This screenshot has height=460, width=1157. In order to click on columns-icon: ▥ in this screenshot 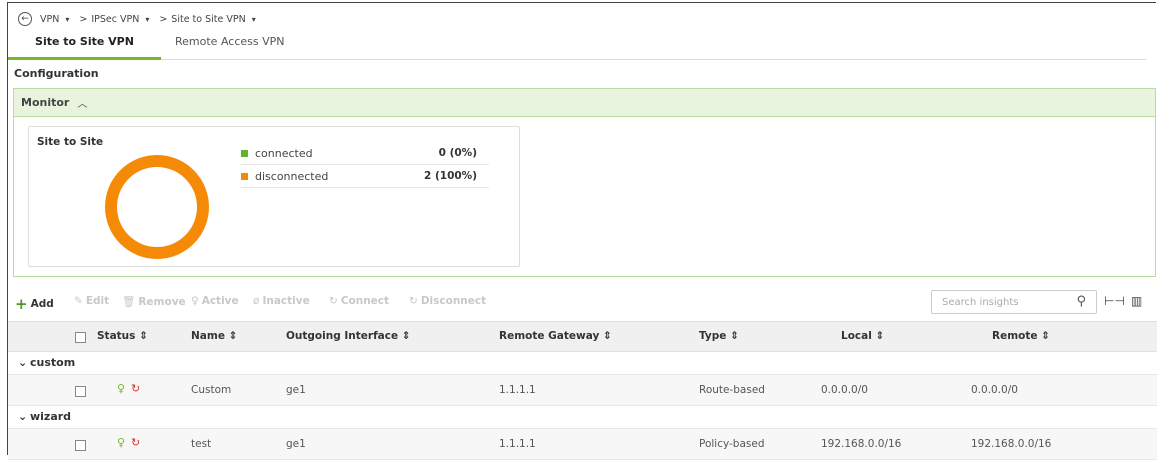, I will do `click(1136, 301)`.